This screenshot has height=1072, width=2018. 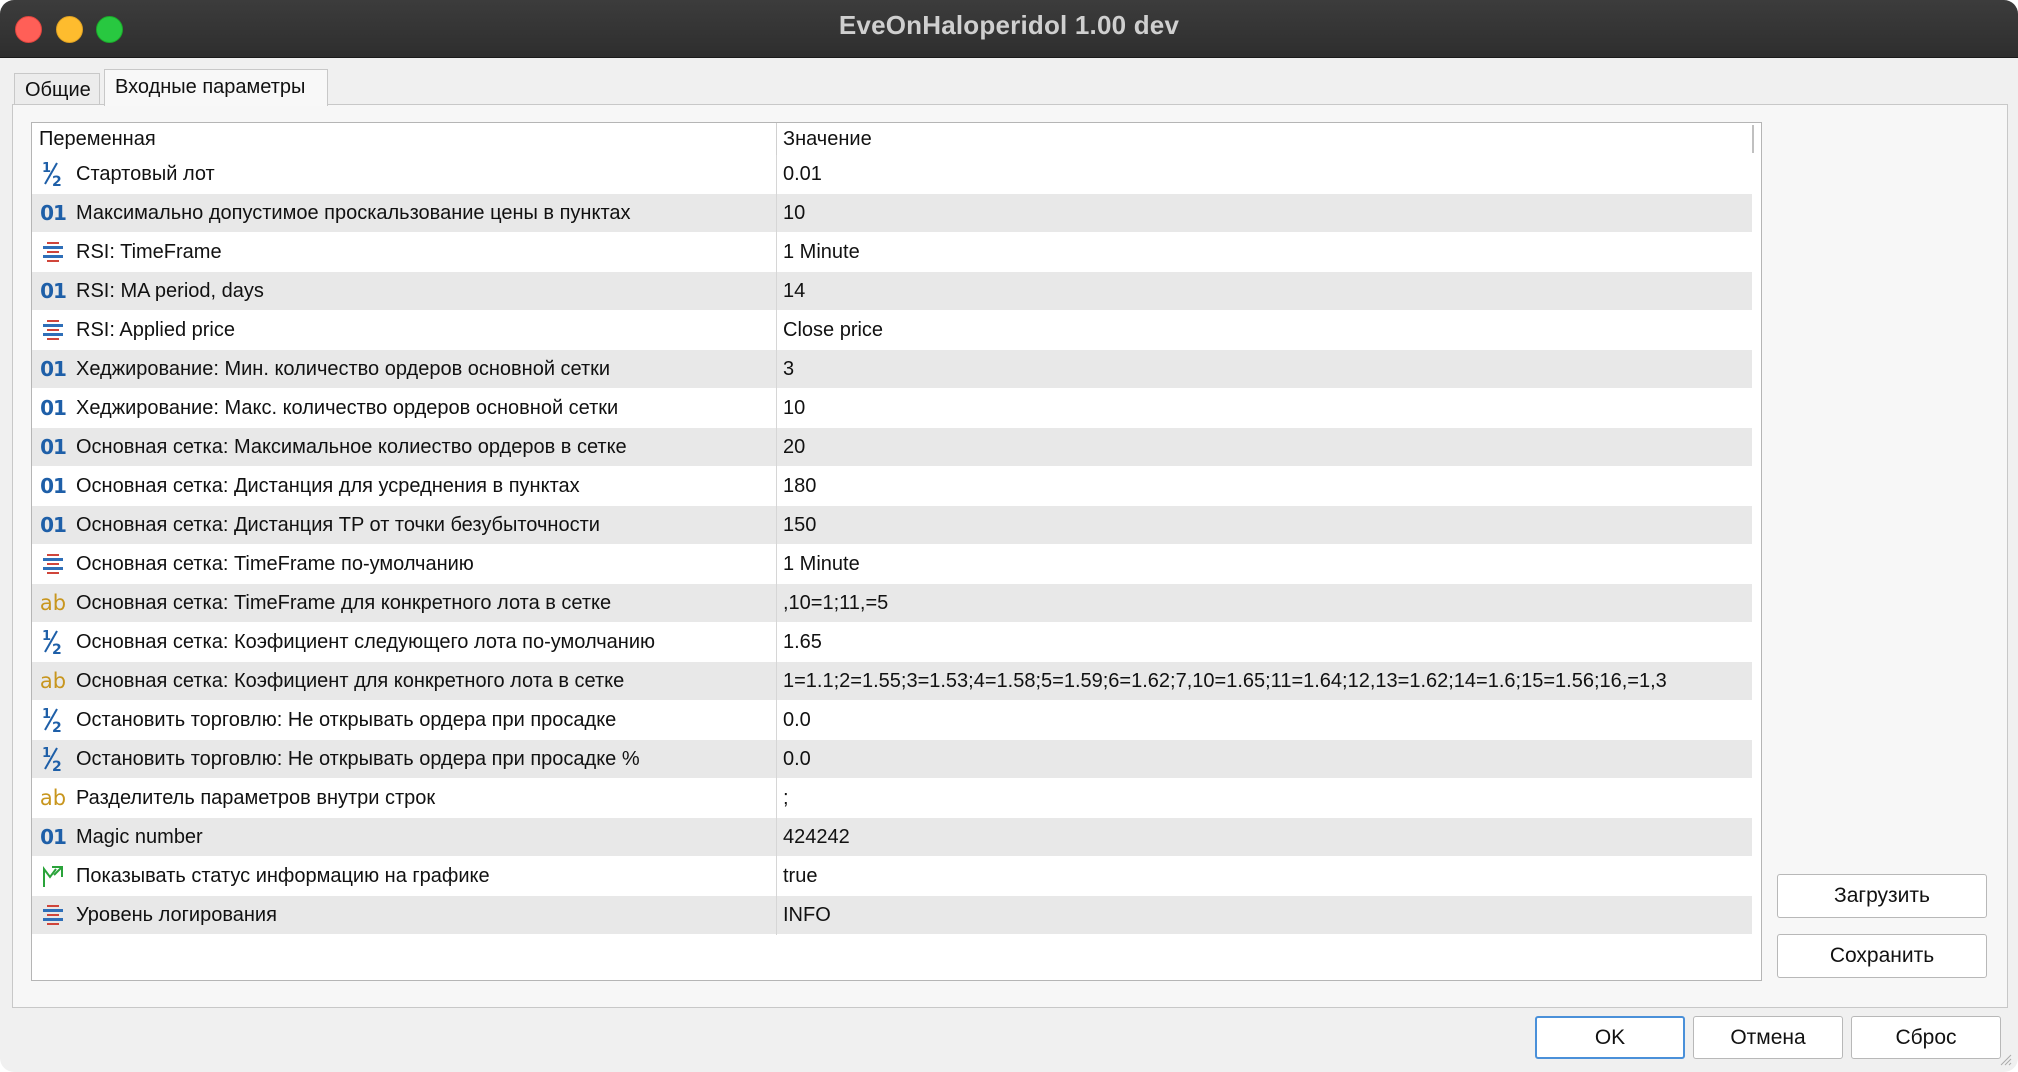 What do you see at coordinates (827, 139) in the screenshot?
I see `column-header-value: Значение` at bounding box center [827, 139].